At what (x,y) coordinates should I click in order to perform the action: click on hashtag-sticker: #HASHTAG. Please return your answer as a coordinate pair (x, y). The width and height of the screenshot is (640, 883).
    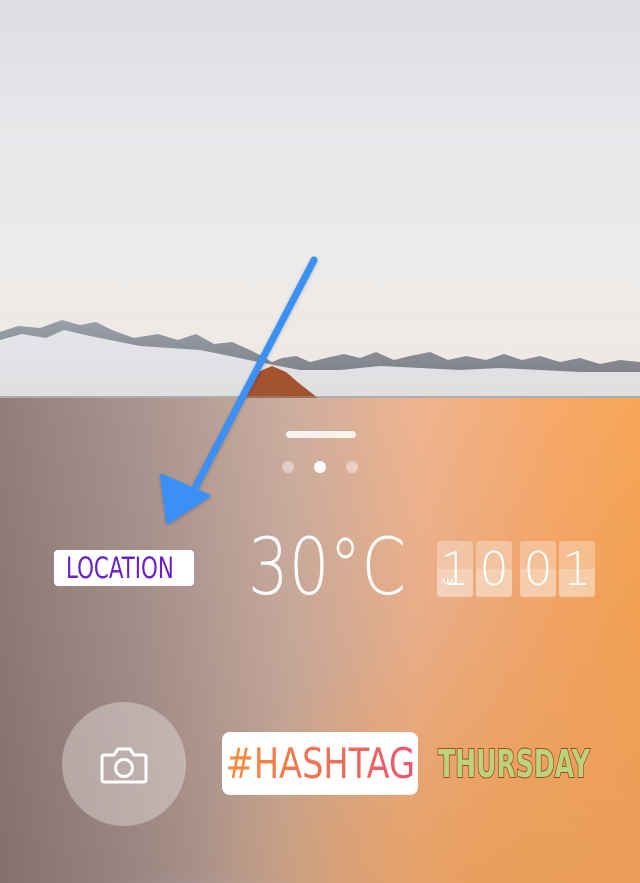
    Looking at the image, I should click on (320, 763).